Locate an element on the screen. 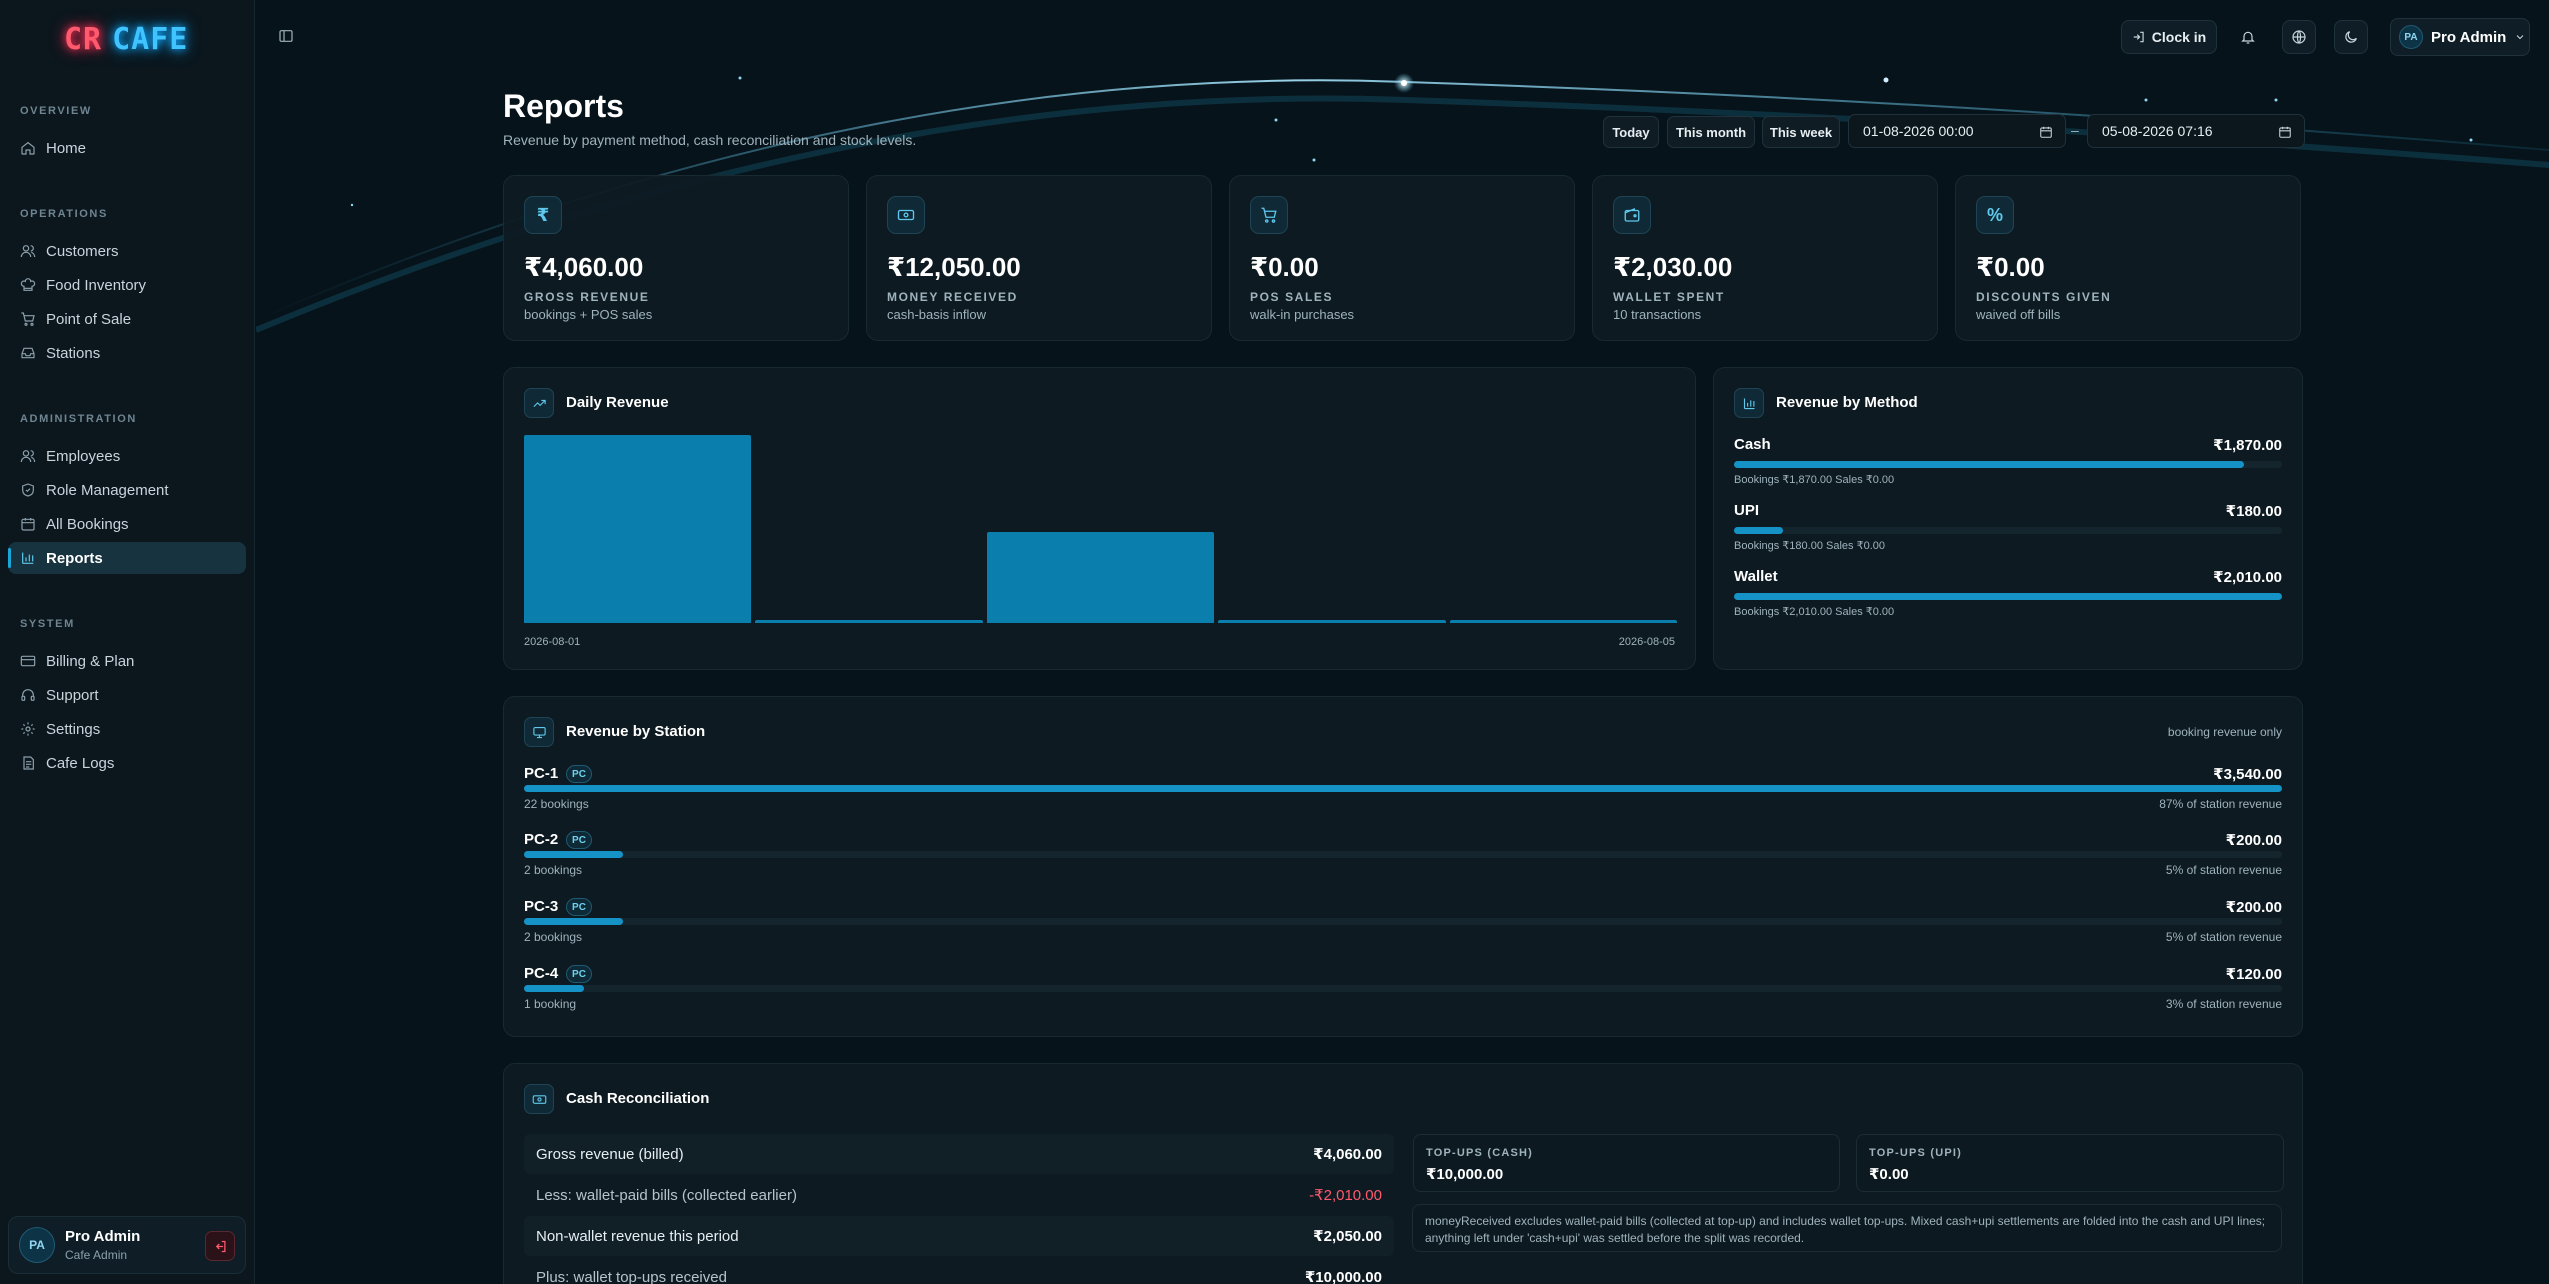 Image resolution: width=2549 pixels, height=1284 pixels. method-detail: Bookings ₹2,010.00 Sales ₹0.00 is located at coordinates (1814, 612).